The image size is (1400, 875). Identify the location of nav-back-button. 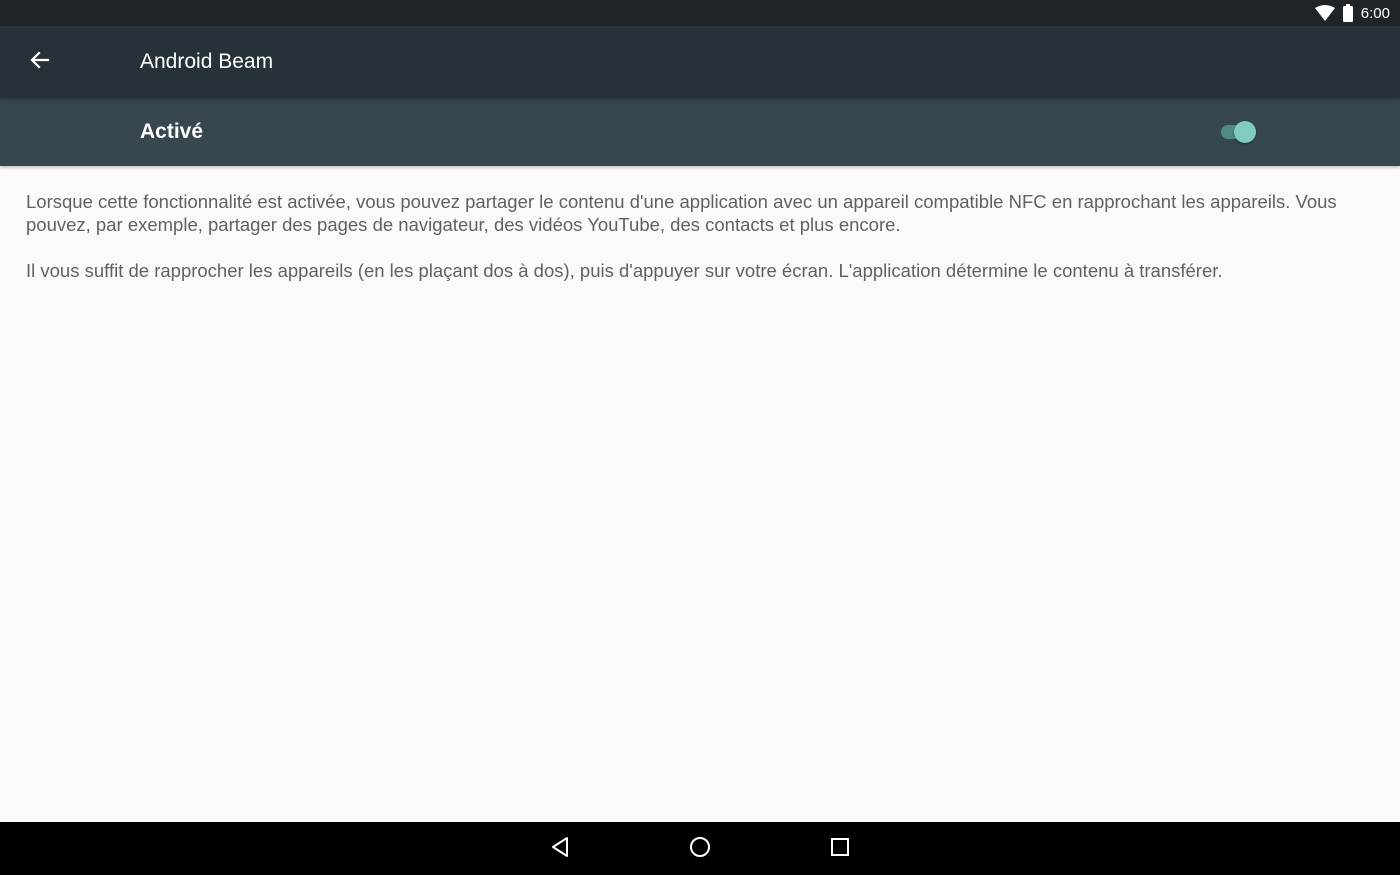
(560, 849).